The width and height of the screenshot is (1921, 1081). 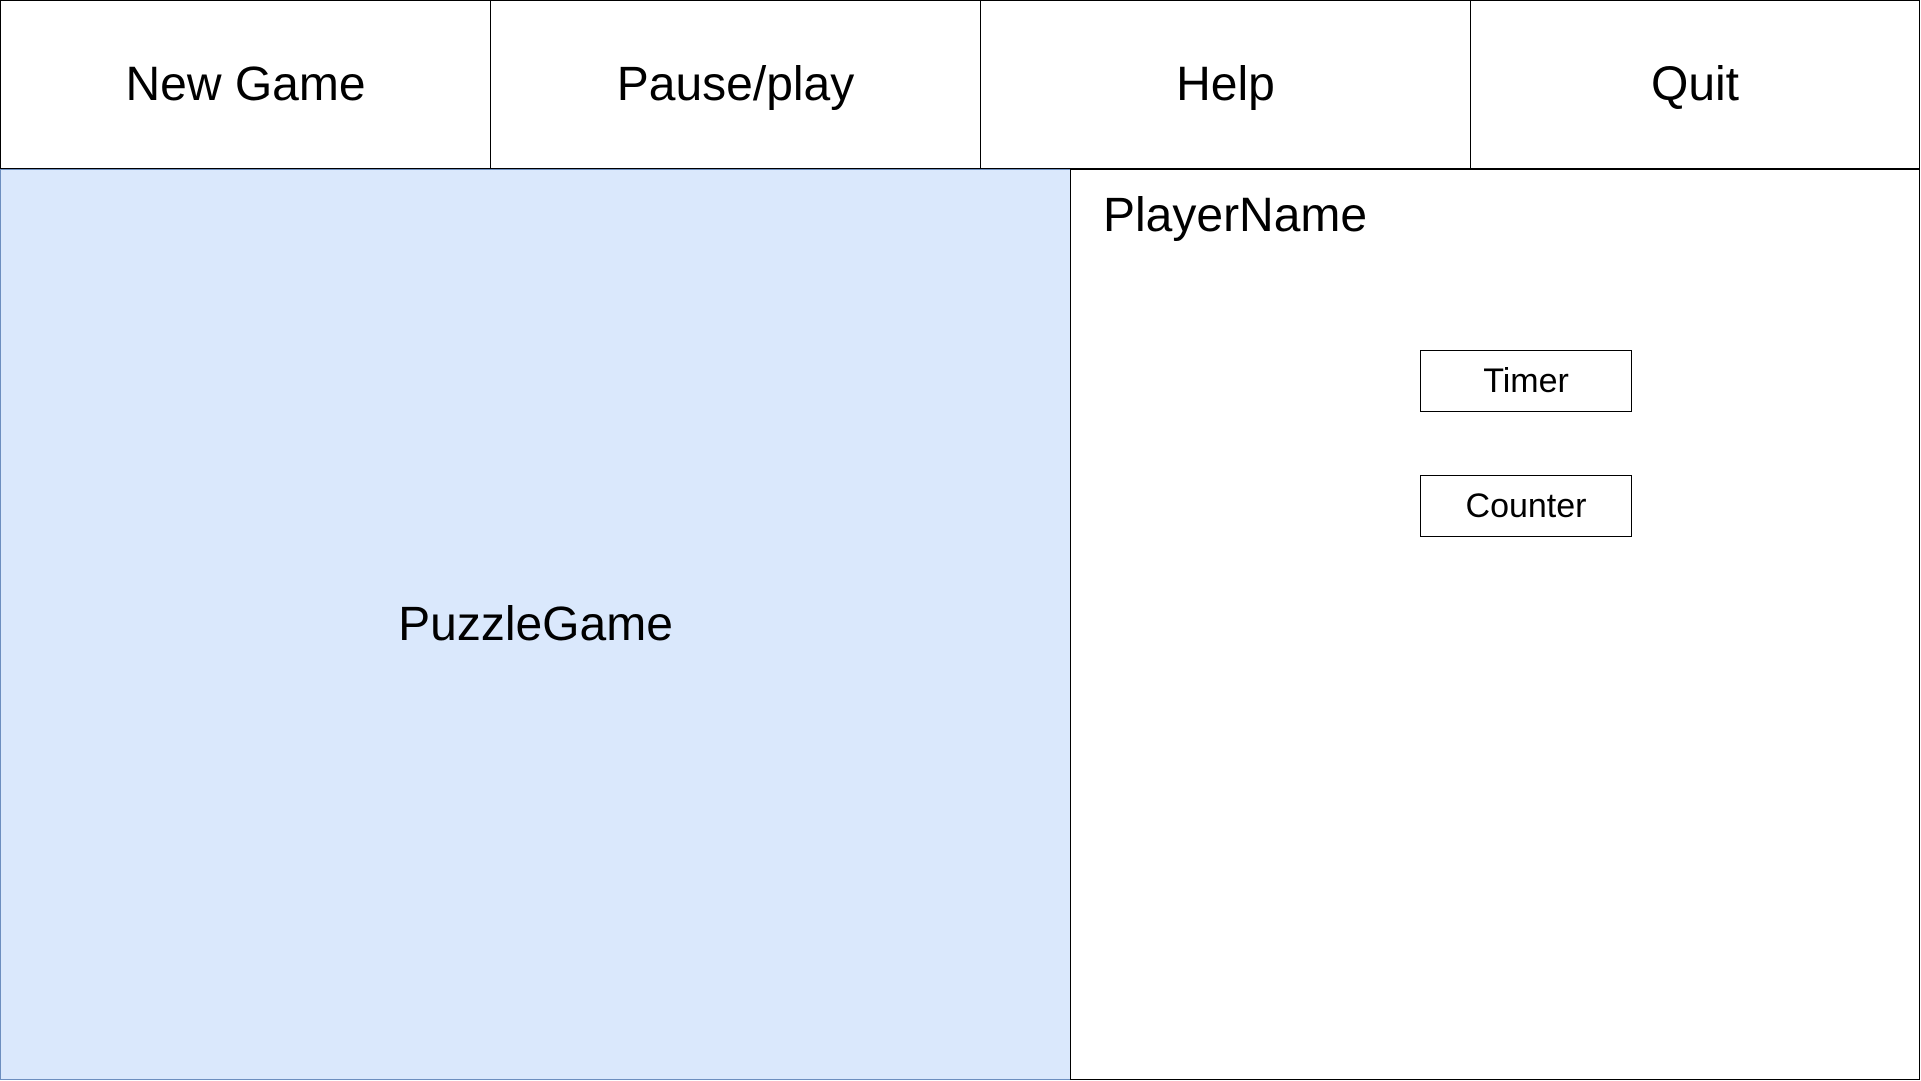 I want to click on puzzle-game-label: PuzzleGame, so click(x=535, y=624).